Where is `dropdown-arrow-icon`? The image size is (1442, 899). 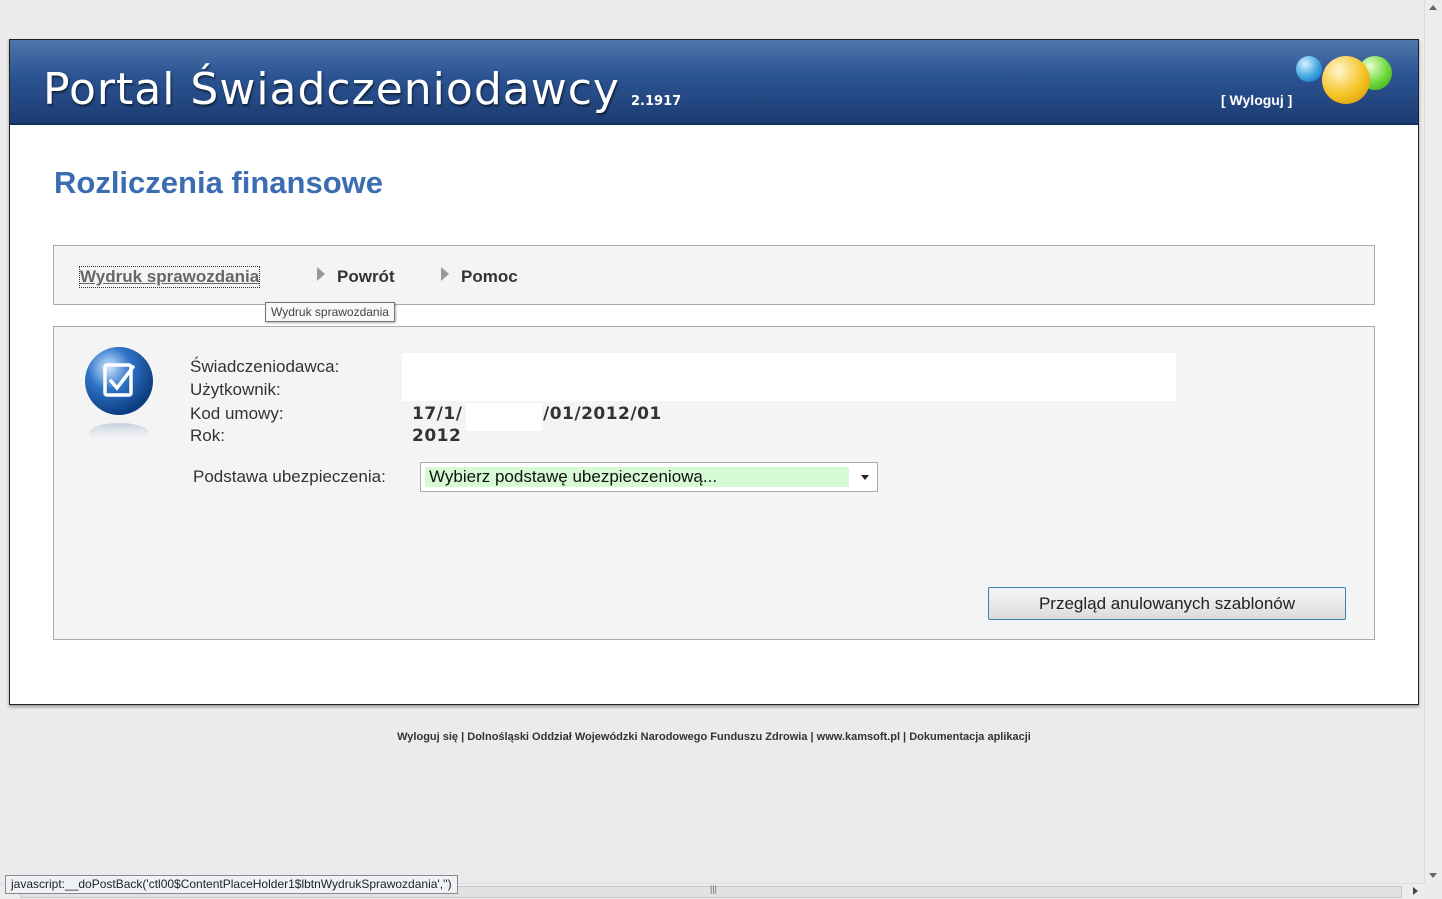
dropdown-arrow-icon is located at coordinates (865, 477).